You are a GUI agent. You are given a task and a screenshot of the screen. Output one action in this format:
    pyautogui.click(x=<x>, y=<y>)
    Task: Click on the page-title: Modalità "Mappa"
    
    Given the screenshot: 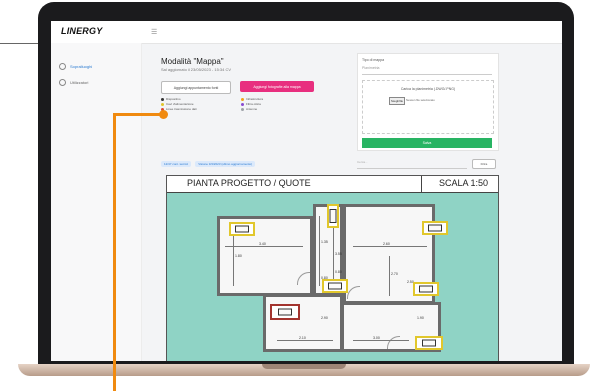 What is the action you would take?
    pyautogui.click(x=192, y=61)
    